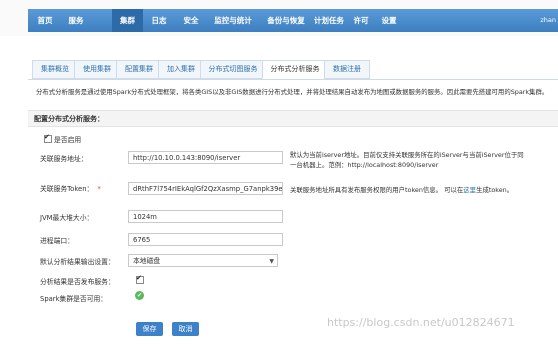 This screenshot has height=344, width=558. Describe the element at coordinates (347, 69) in the screenshot. I see `tab-data-registration: 数据注册` at that location.